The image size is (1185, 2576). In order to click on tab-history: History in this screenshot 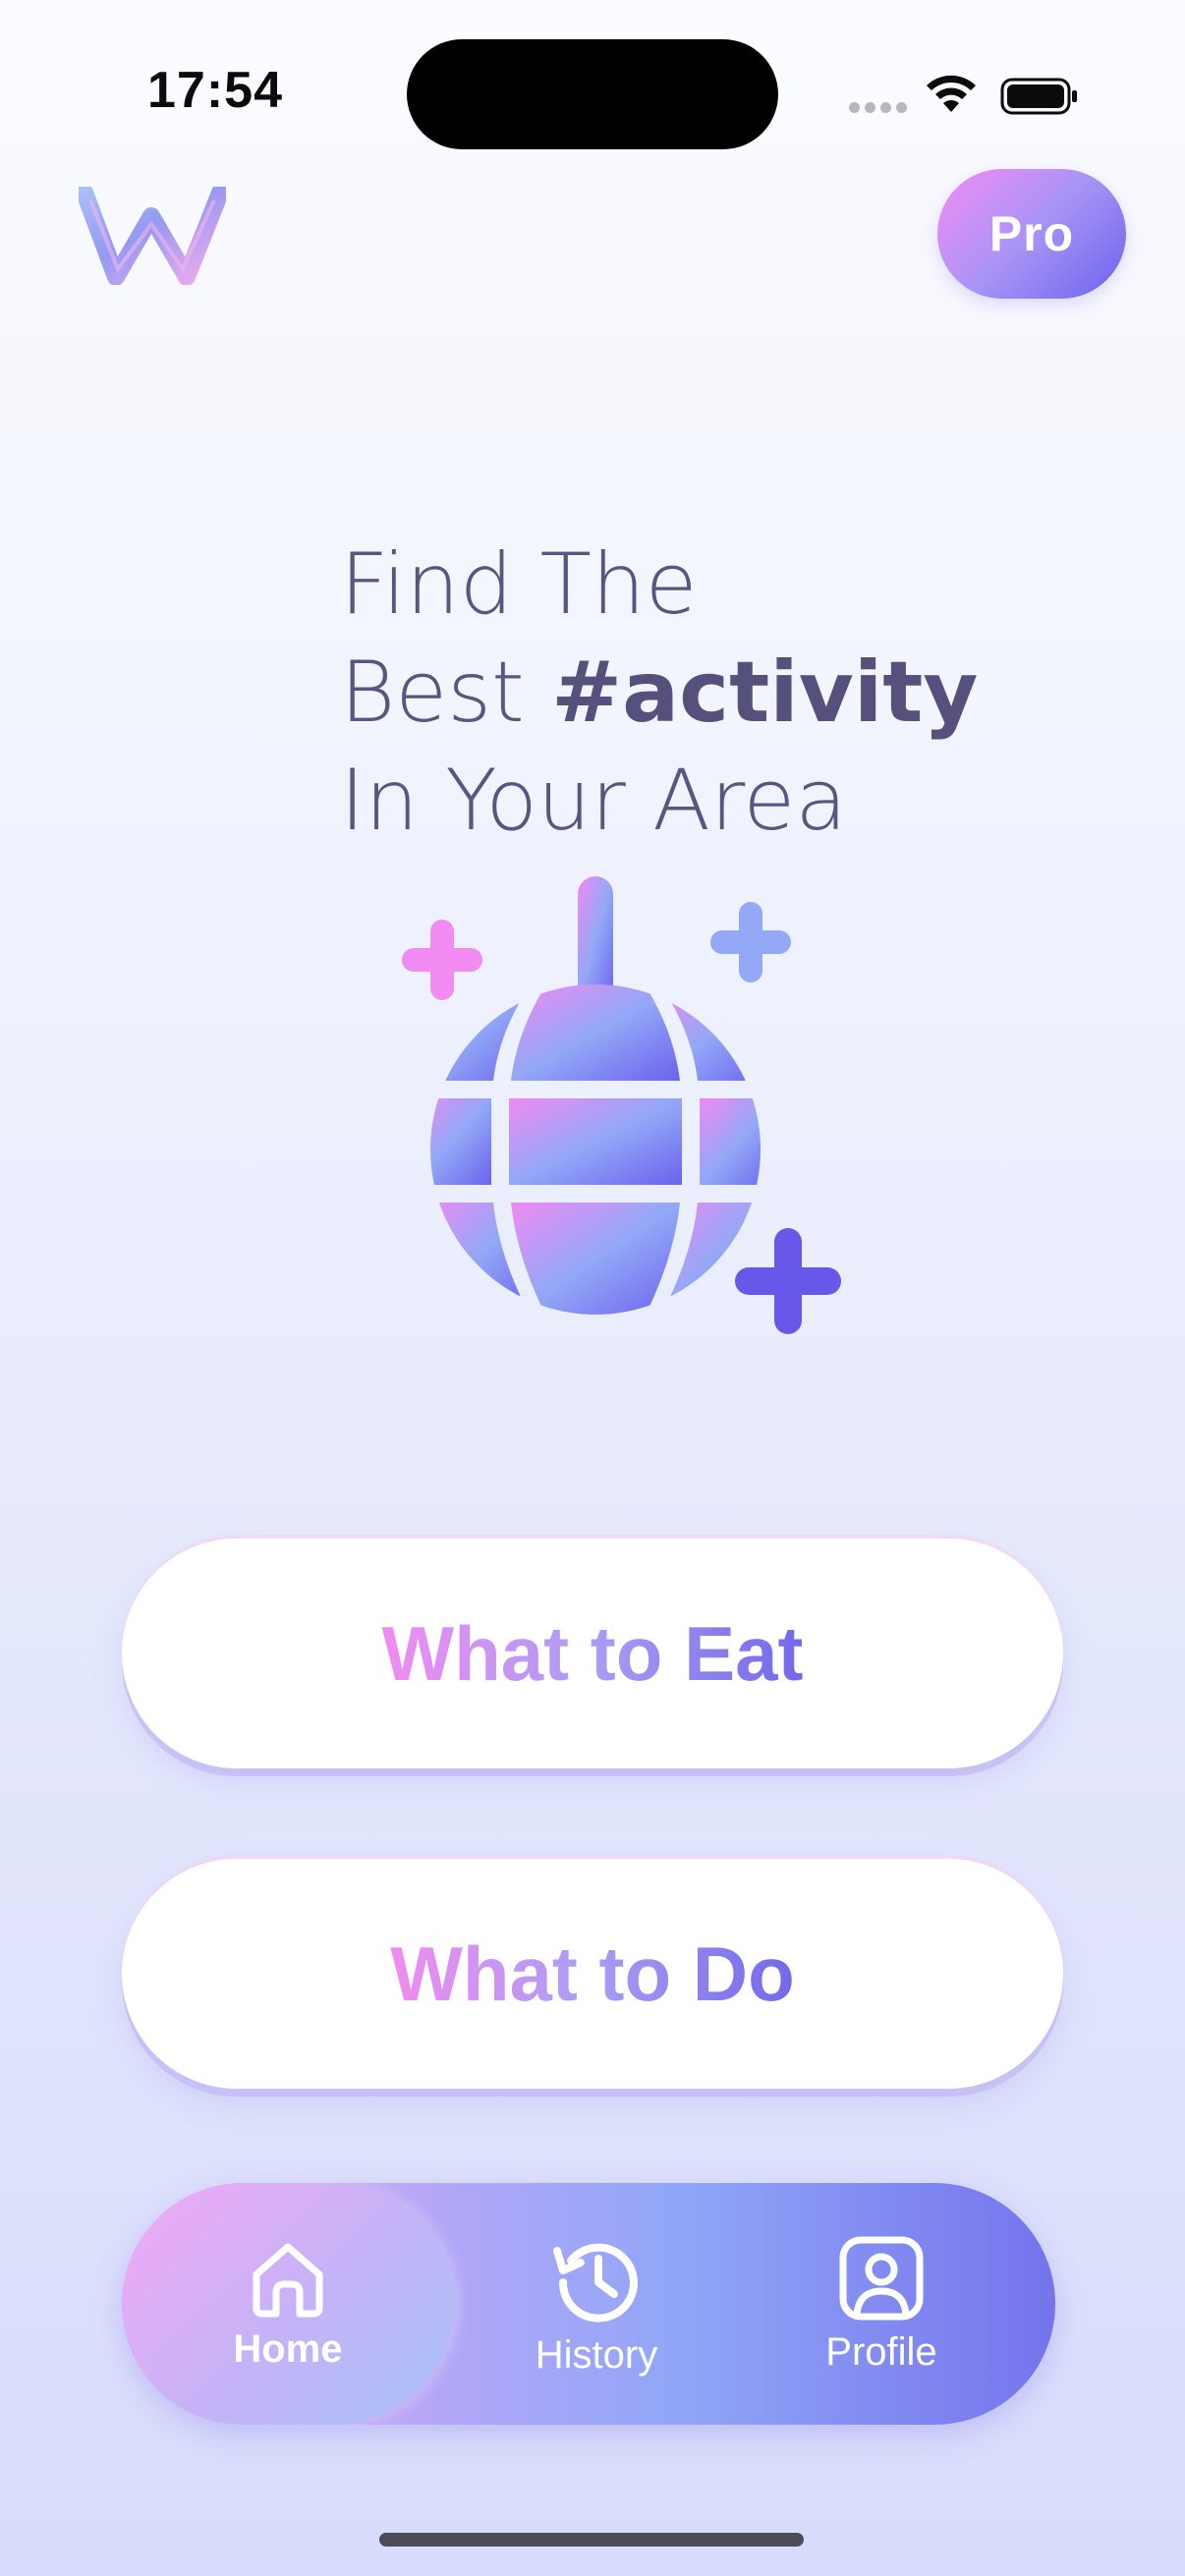, I will do `click(596, 2304)`.